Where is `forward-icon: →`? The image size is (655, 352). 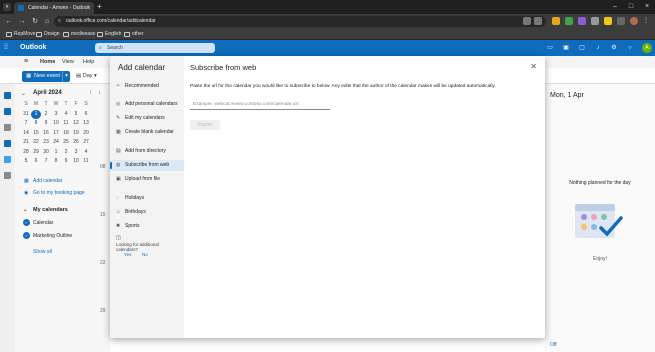
forward-icon: → is located at coordinates (22, 21).